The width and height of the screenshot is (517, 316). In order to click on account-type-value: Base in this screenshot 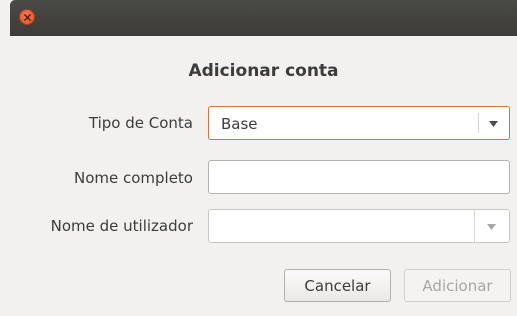, I will do `click(239, 124)`.